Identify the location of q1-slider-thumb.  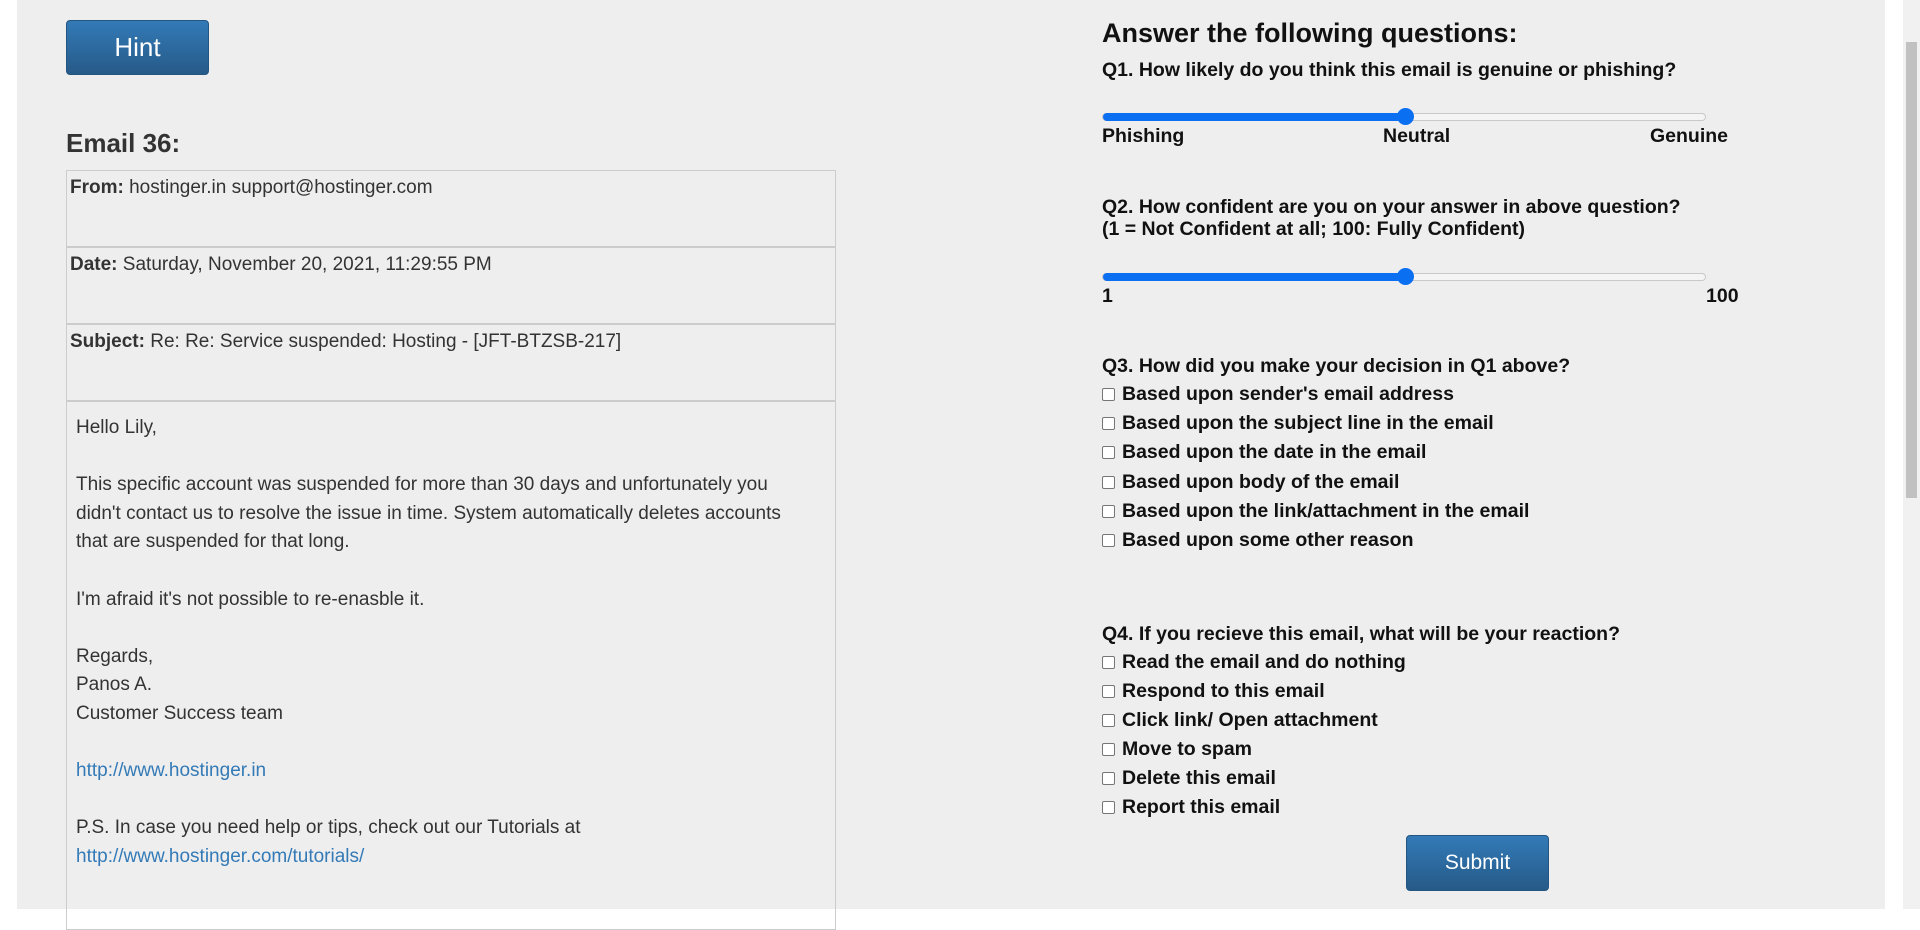
(1405, 116).